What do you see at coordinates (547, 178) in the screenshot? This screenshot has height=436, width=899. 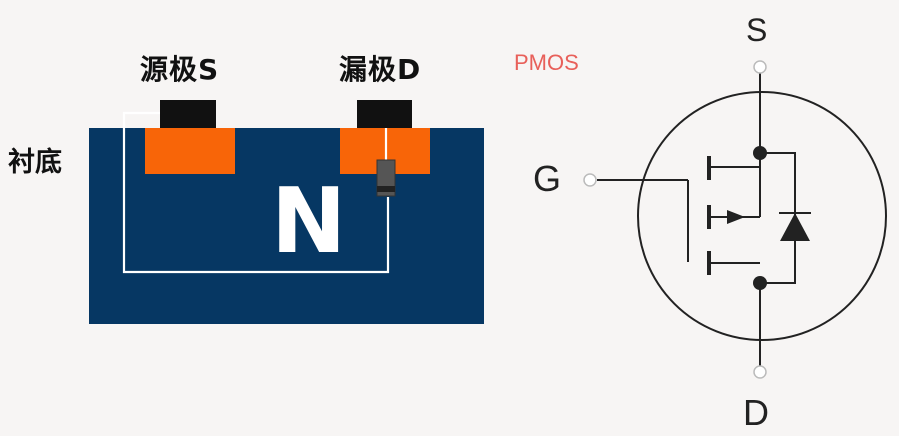 I see `symbol-gate-label: G` at bounding box center [547, 178].